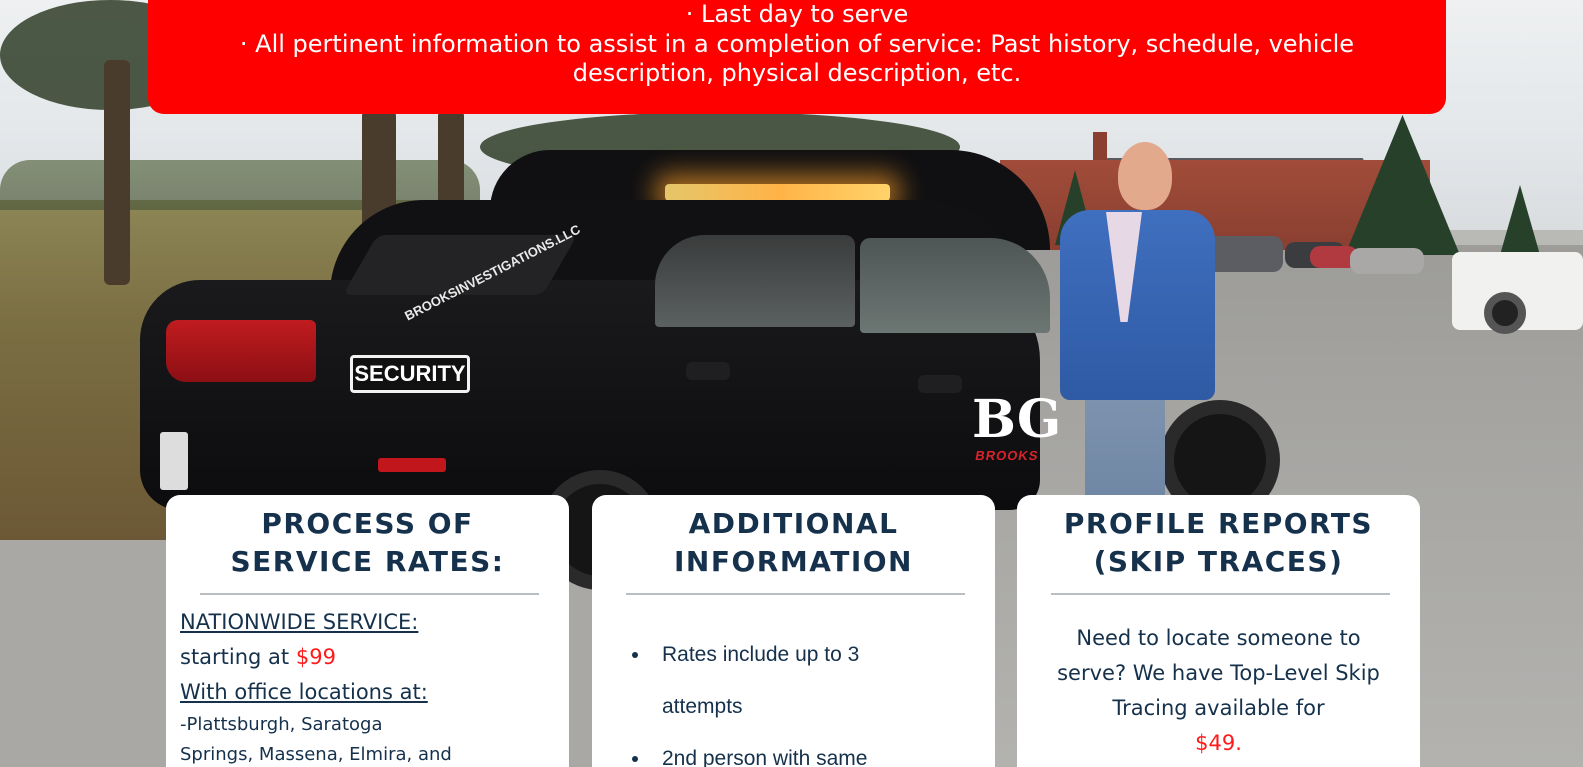 This screenshot has width=1583, height=767. I want to click on card-title-line: SERVICE RATES:, so click(367, 561).